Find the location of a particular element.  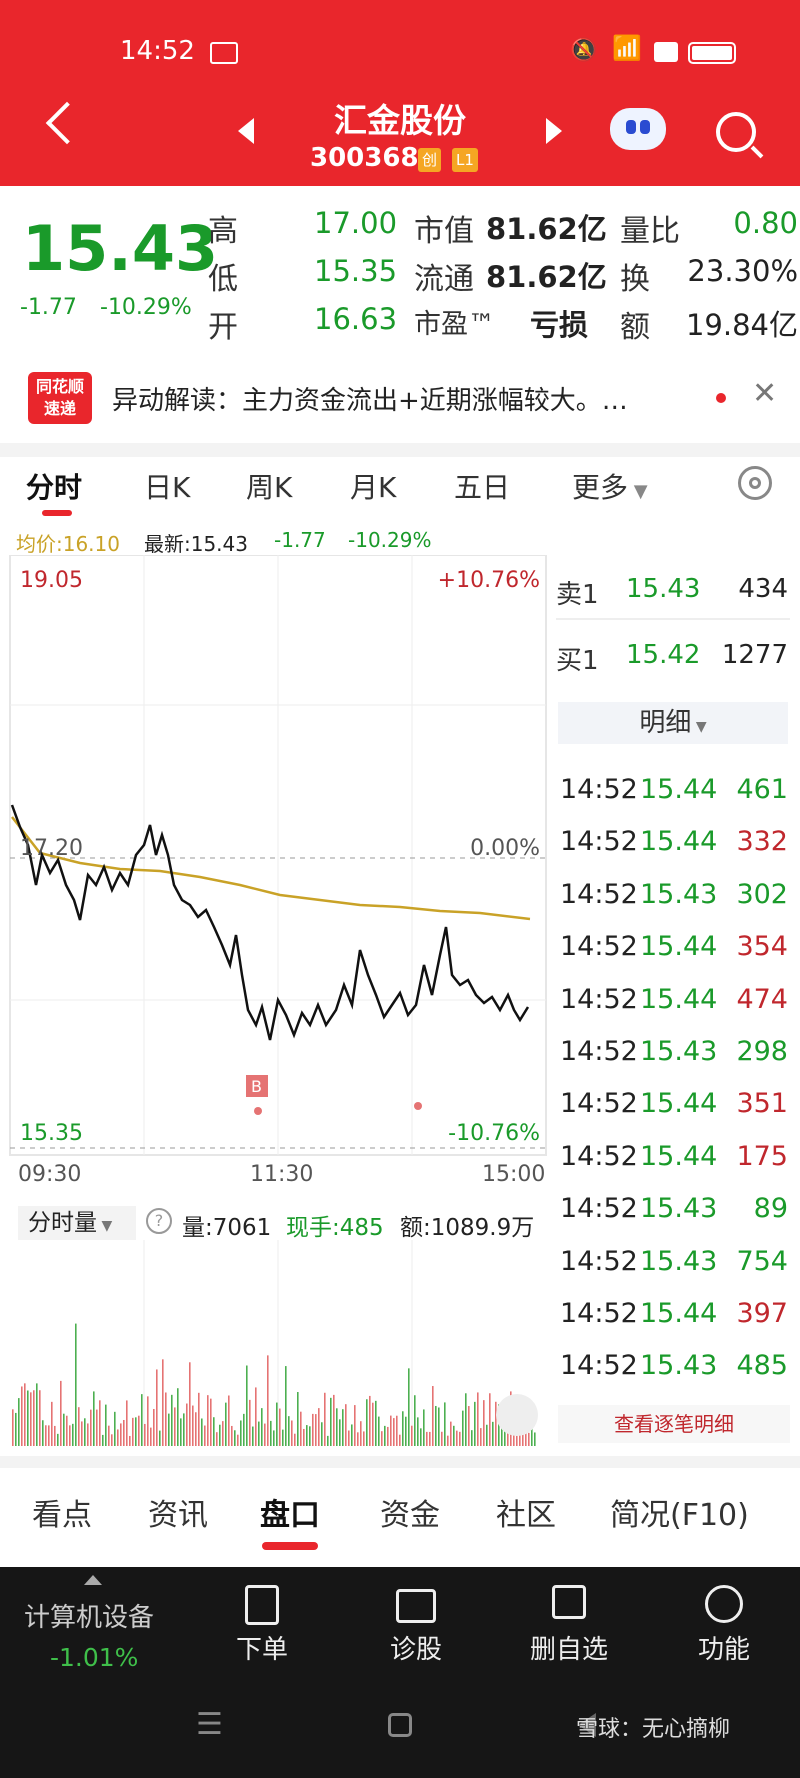

price-line is located at coordinates (270, 922).